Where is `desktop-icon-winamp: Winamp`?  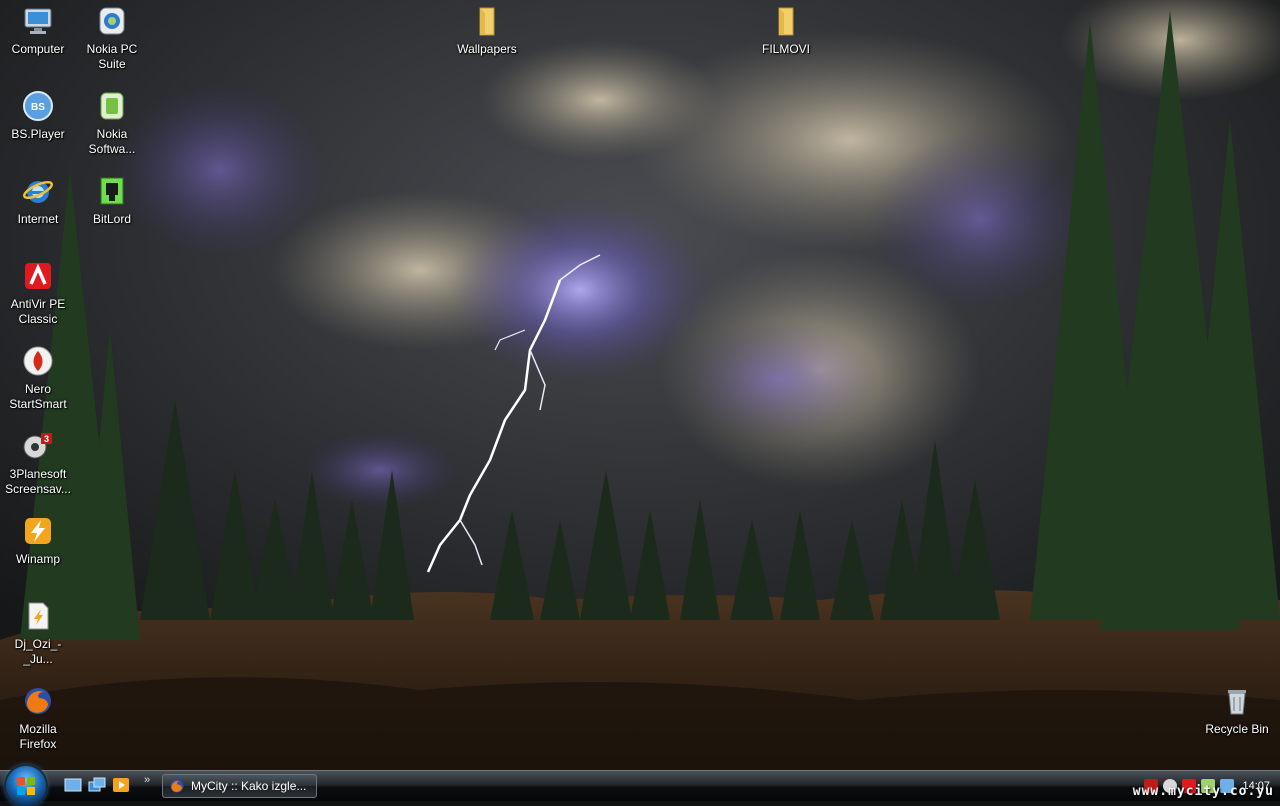
desktop-icon-winamp: Winamp is located at coordinates (38, 539).